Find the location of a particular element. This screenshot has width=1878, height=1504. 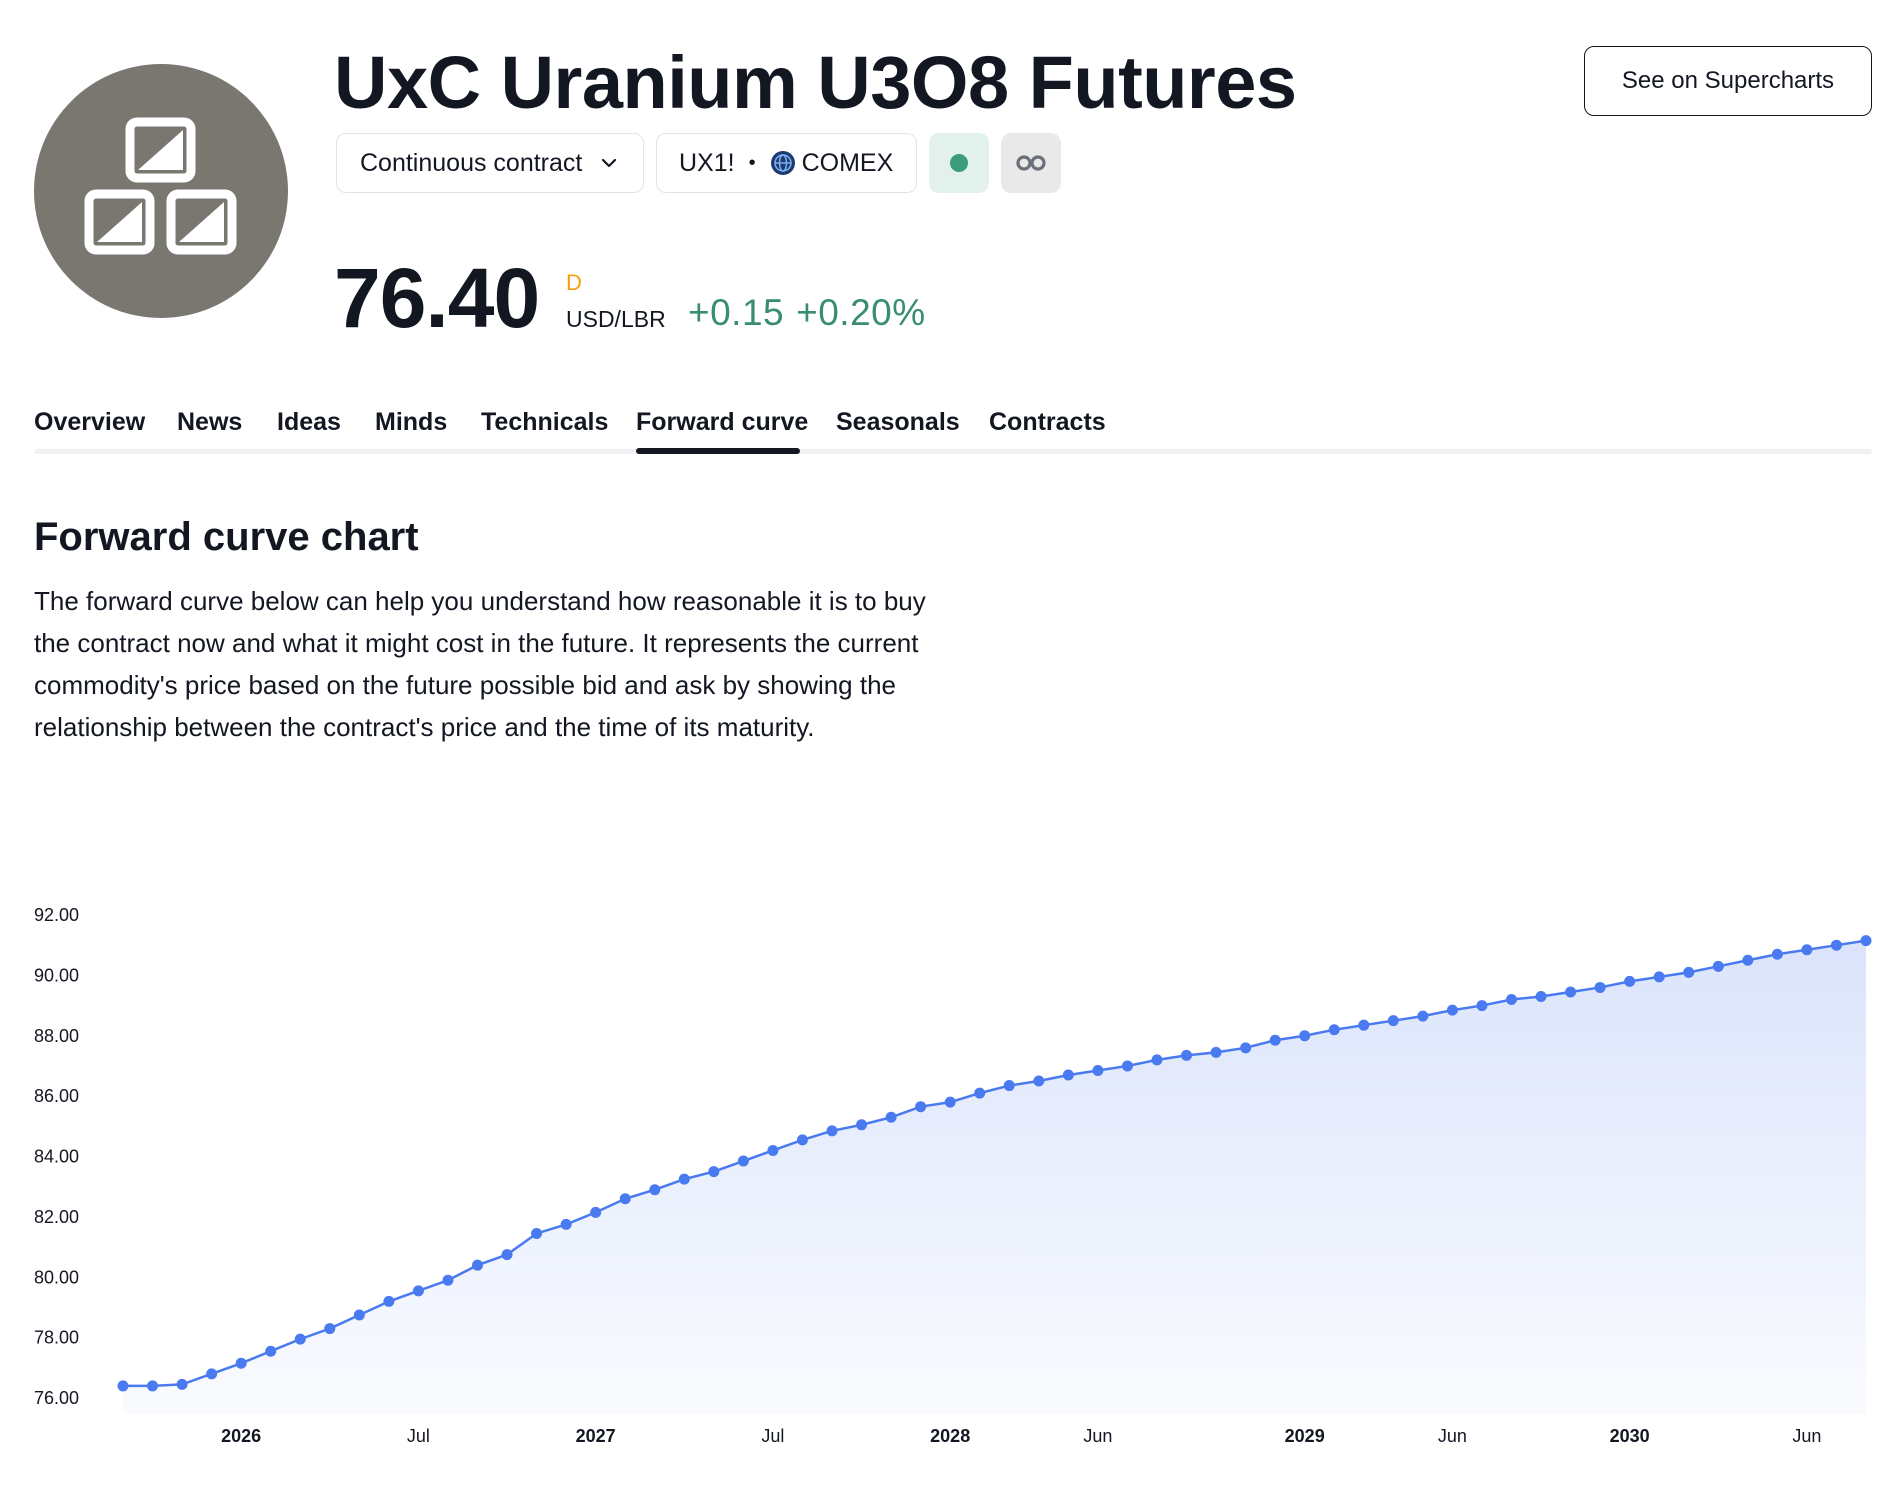

commodity-blocks-icon is located at coordinates (160, 186).